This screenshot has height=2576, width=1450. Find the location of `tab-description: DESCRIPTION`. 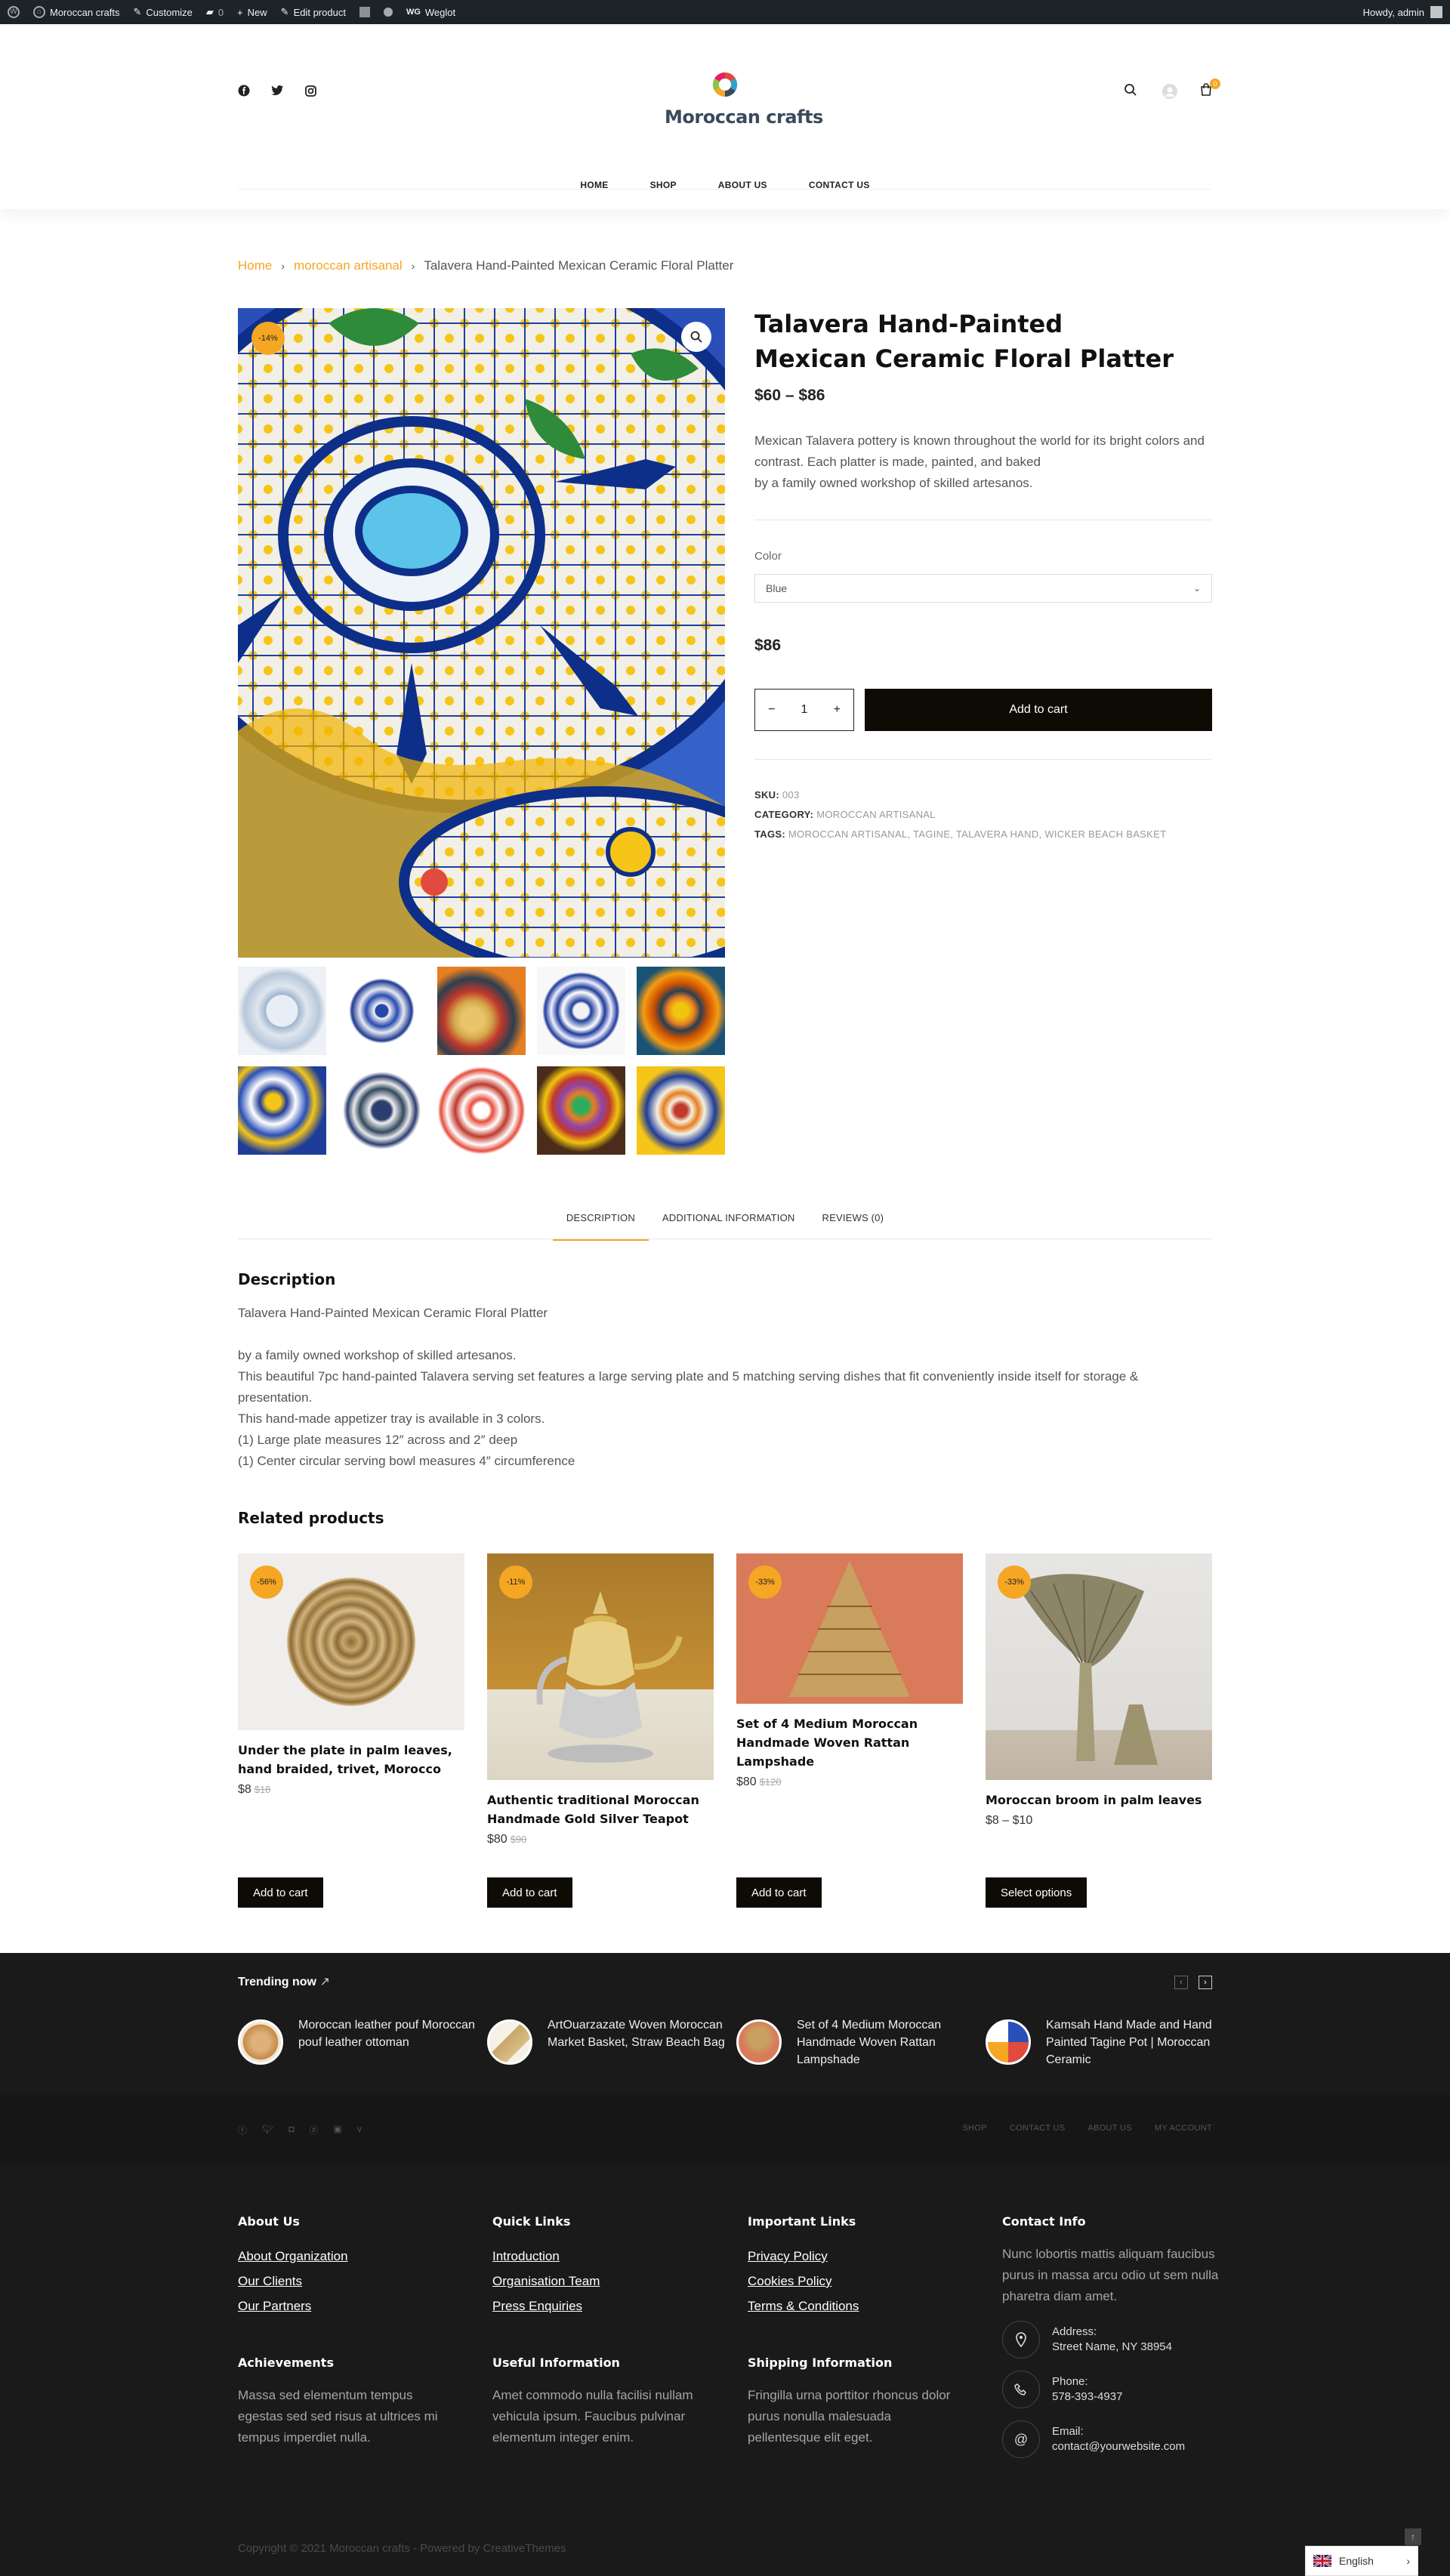

tab-description: DESCRIPTION is located at coordinates (600, 1226).